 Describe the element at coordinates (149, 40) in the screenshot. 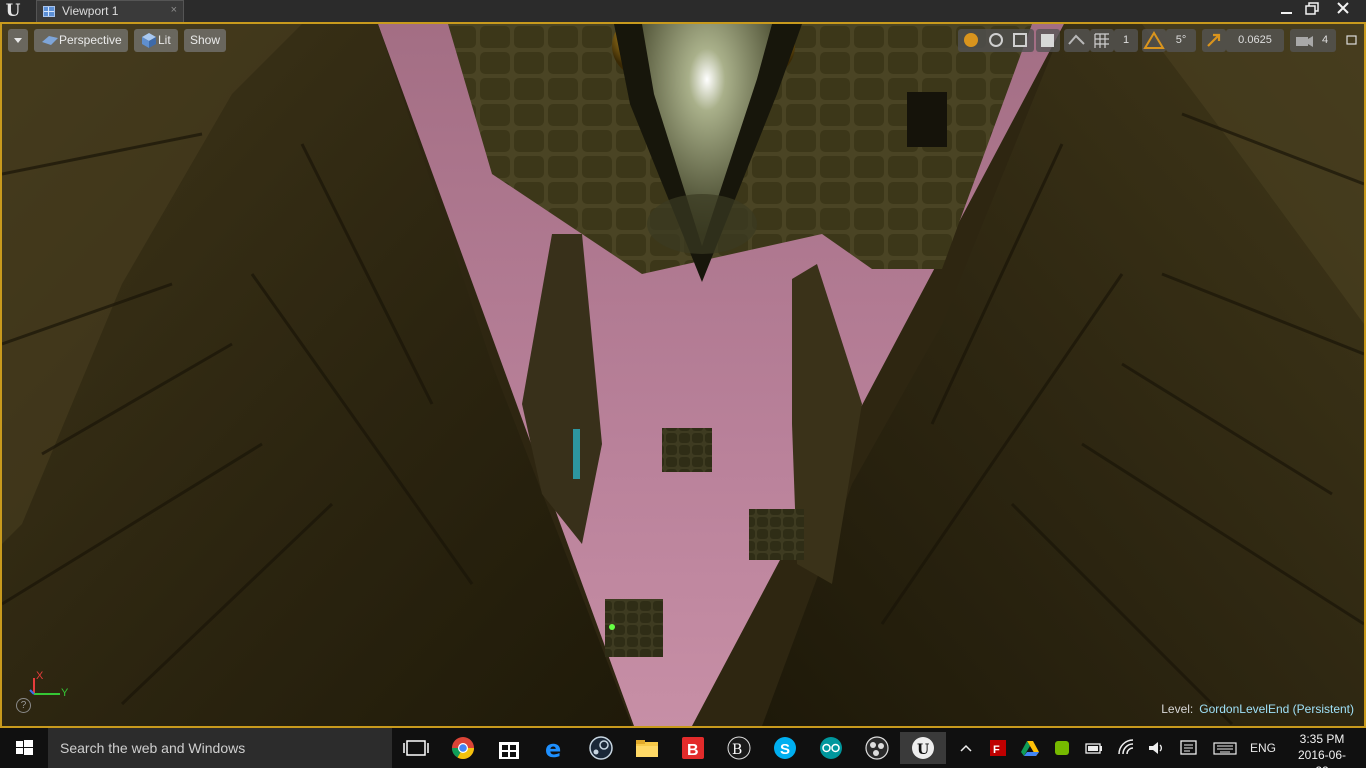

I see `lit-cube-icon` at that location.